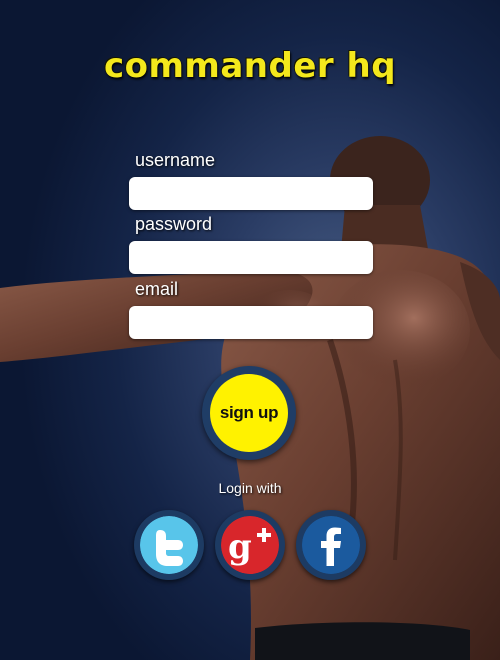 Image resolution: width=500 pixels, height=660 pixels. What do you see at coordinates (249, 413) in the screenshot?
I see `signup-button: sign up` at bounding box center [249, 413].